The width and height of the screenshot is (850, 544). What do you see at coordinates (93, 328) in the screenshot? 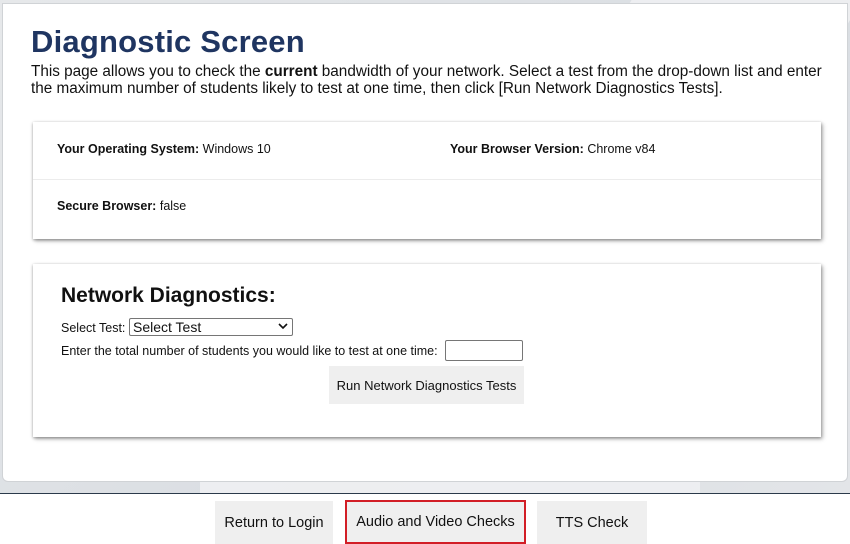
I see `select-test-label: Select Test:` at bounding box center [93, 328].